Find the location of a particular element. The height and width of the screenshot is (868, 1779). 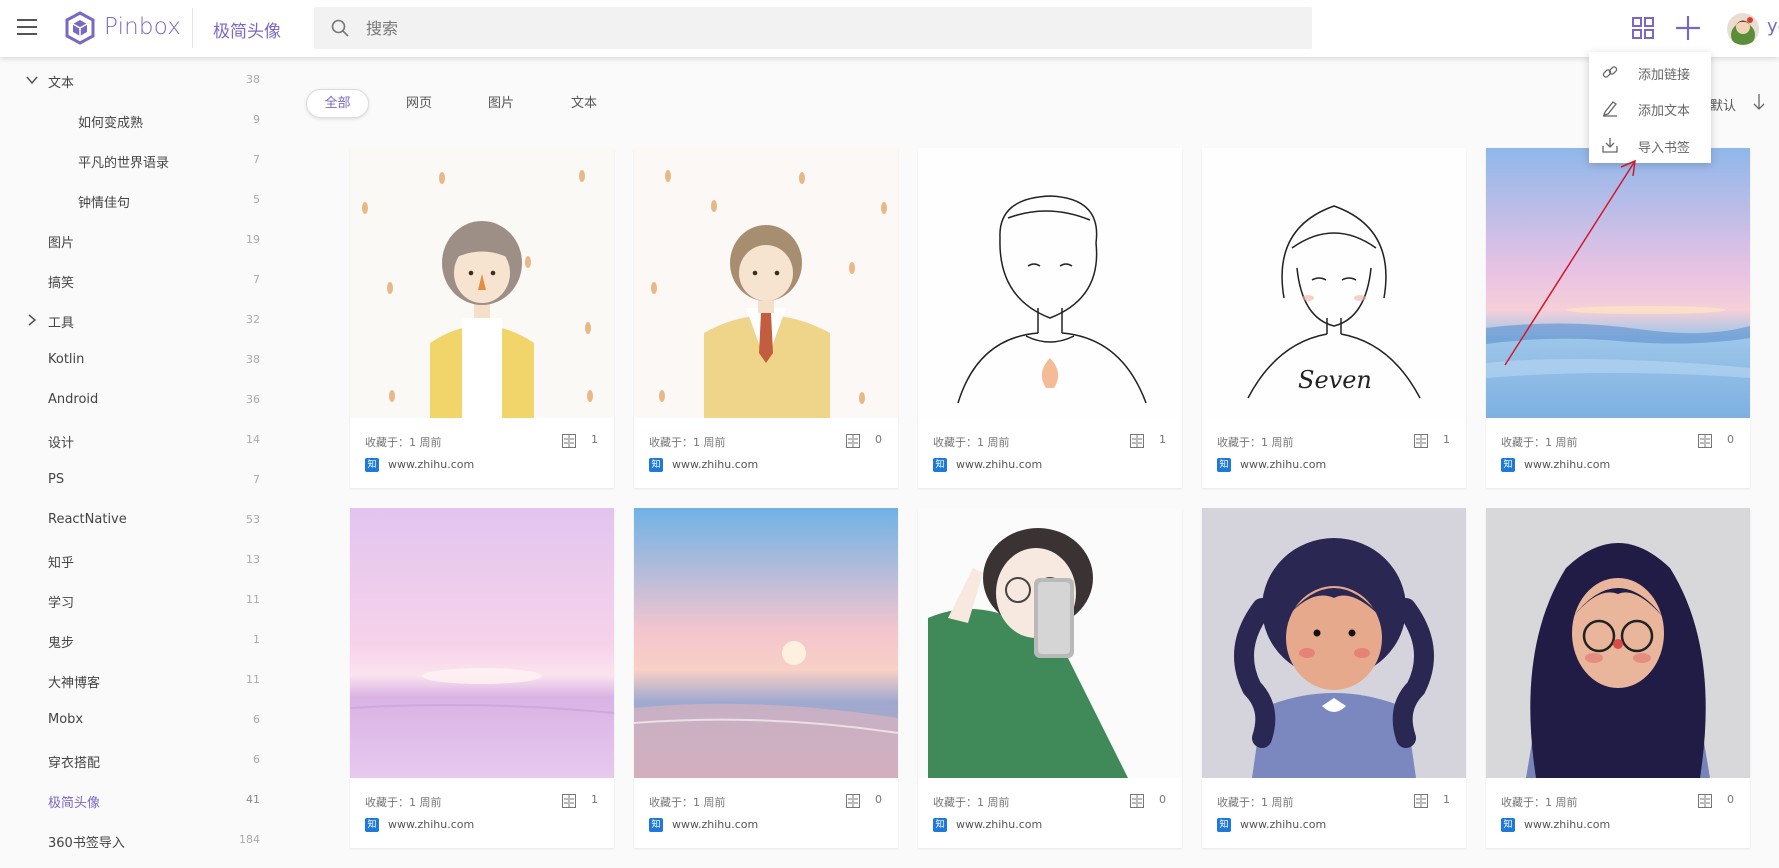

sidebar-item-label: ReactNative is located at coordinates (87, 519).